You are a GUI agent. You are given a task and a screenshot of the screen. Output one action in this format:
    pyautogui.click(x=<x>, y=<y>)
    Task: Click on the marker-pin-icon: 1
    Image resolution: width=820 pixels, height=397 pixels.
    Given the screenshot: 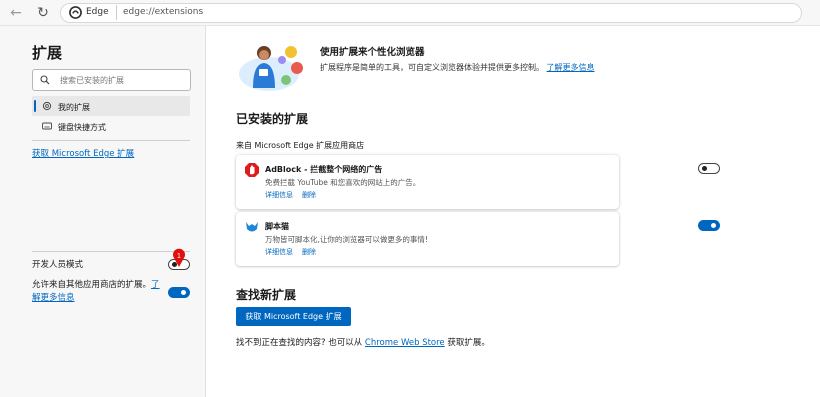 What is the action you would take?
    pyautogui.click(x=179, y=257)
    